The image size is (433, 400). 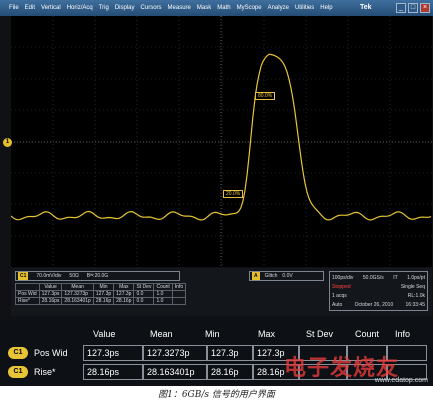 What do you see at coordinates (27, 294) in the screenshot?
I see `mini-cell: Pos Wid` at bounding box center [27, 294].